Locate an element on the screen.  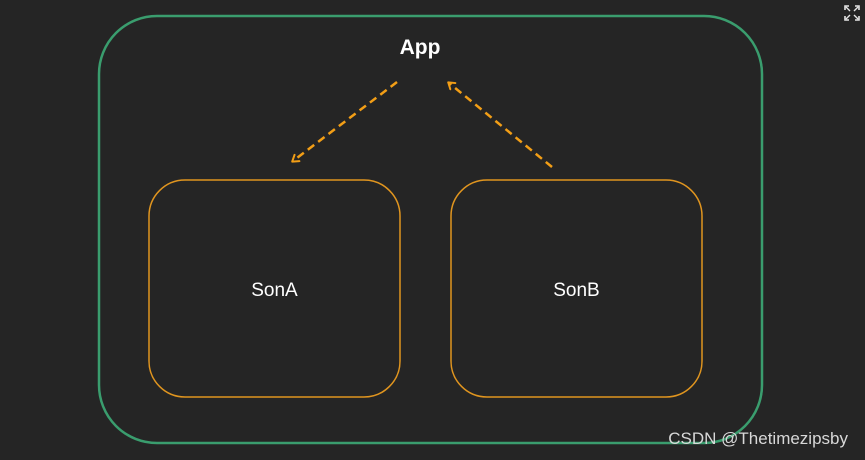
arrow-sonb-to-app is located at coordinates (500, 124).